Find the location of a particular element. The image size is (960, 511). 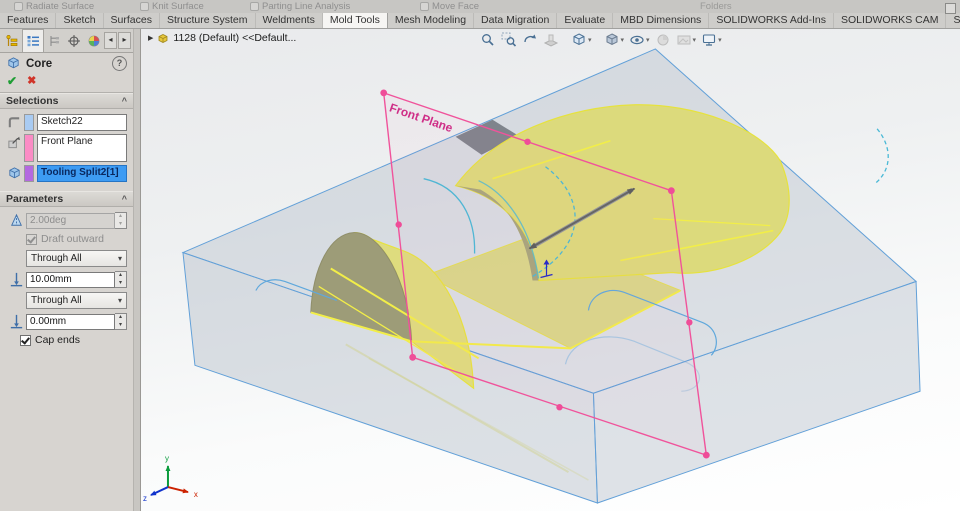

tab-configuration-manager is located at coordinates (54, 40).